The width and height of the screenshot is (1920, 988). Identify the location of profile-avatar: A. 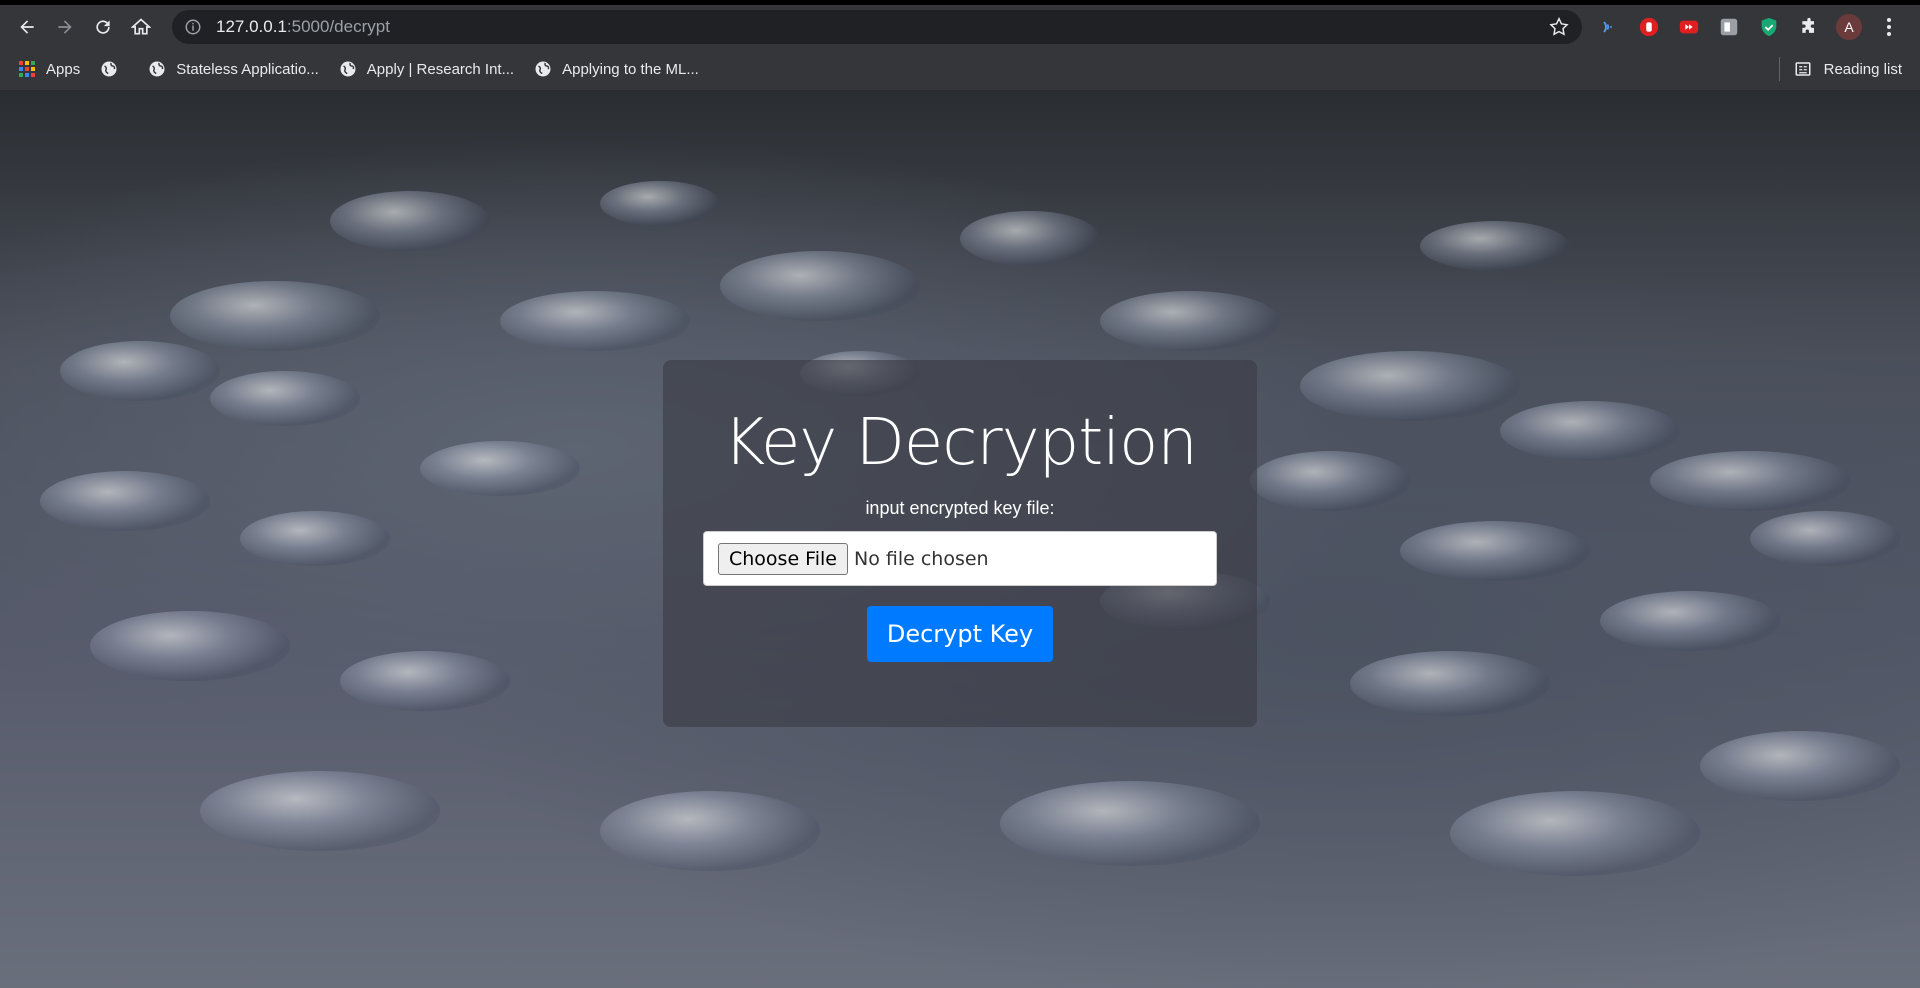
(1849, 26).